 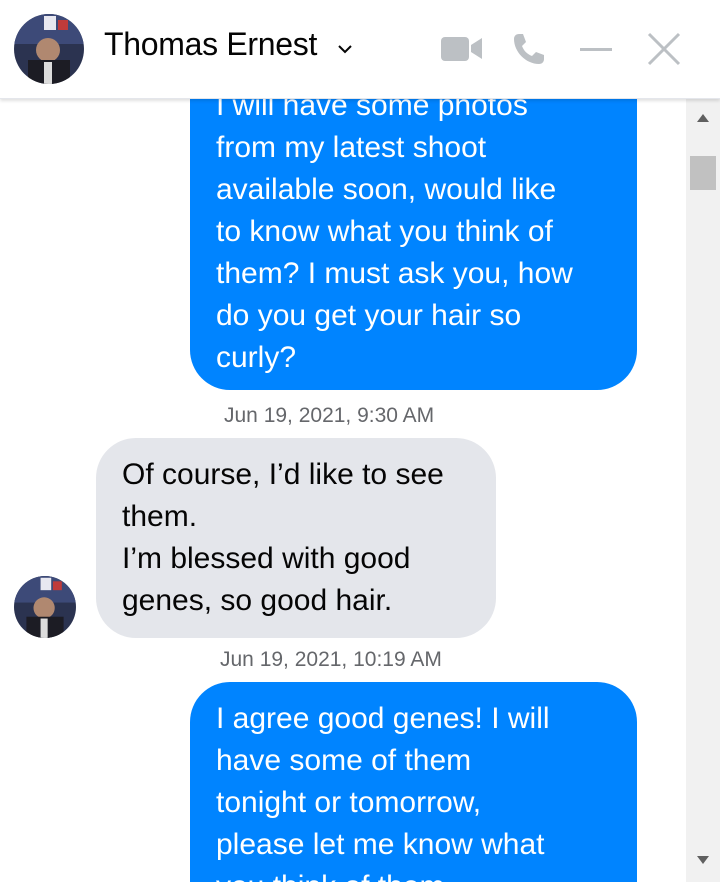 What do you see at coordinates (703, 860) in the screenshot?
I see `scroll-down-arrow-icon` at bounding box center [703, 860].